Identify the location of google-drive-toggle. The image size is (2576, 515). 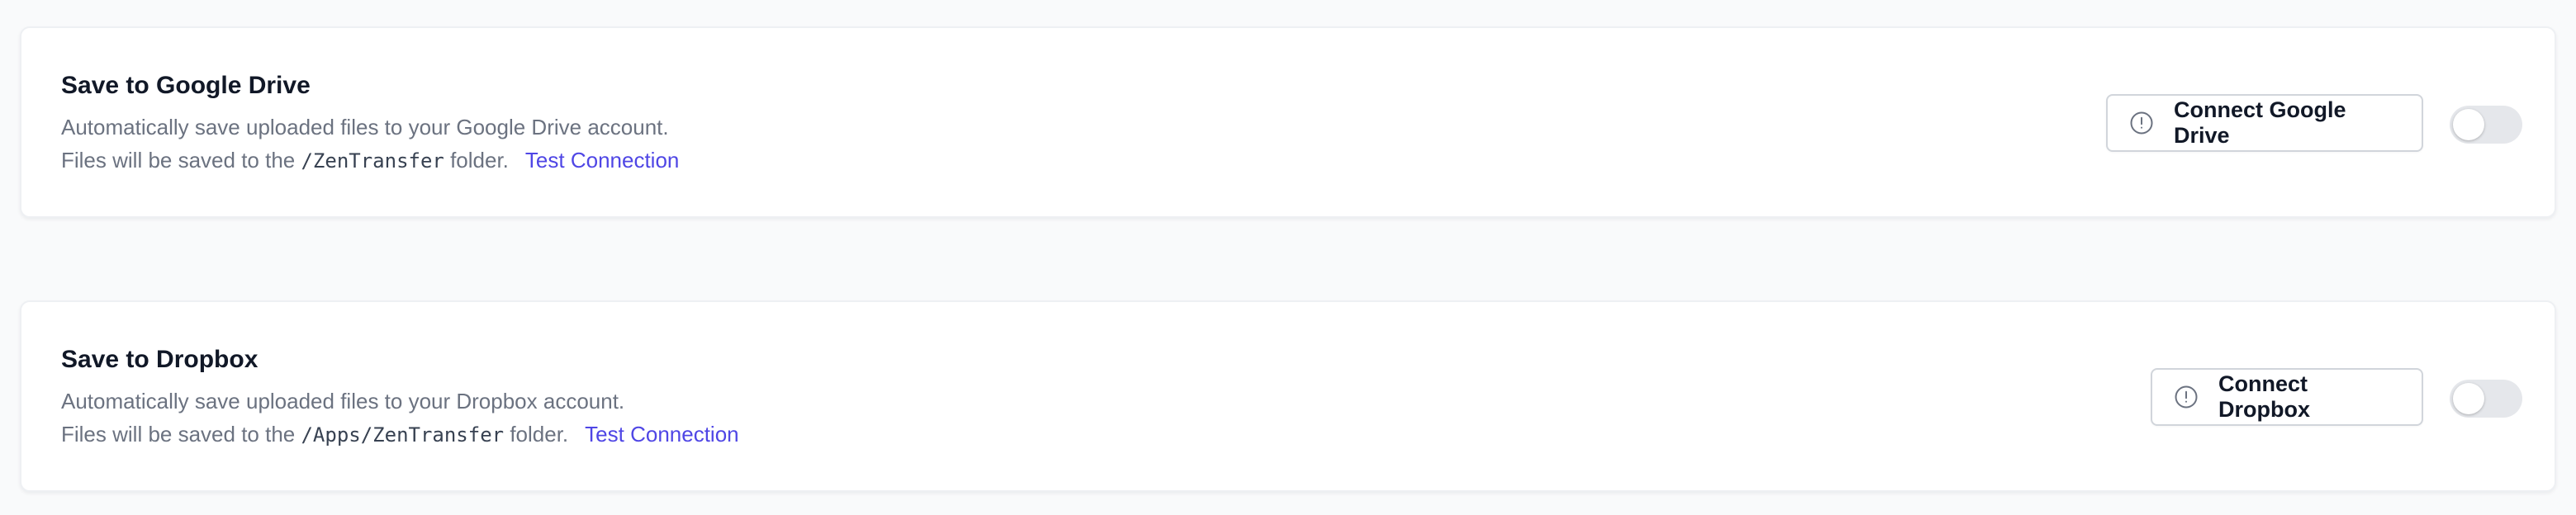
(2486, 125).